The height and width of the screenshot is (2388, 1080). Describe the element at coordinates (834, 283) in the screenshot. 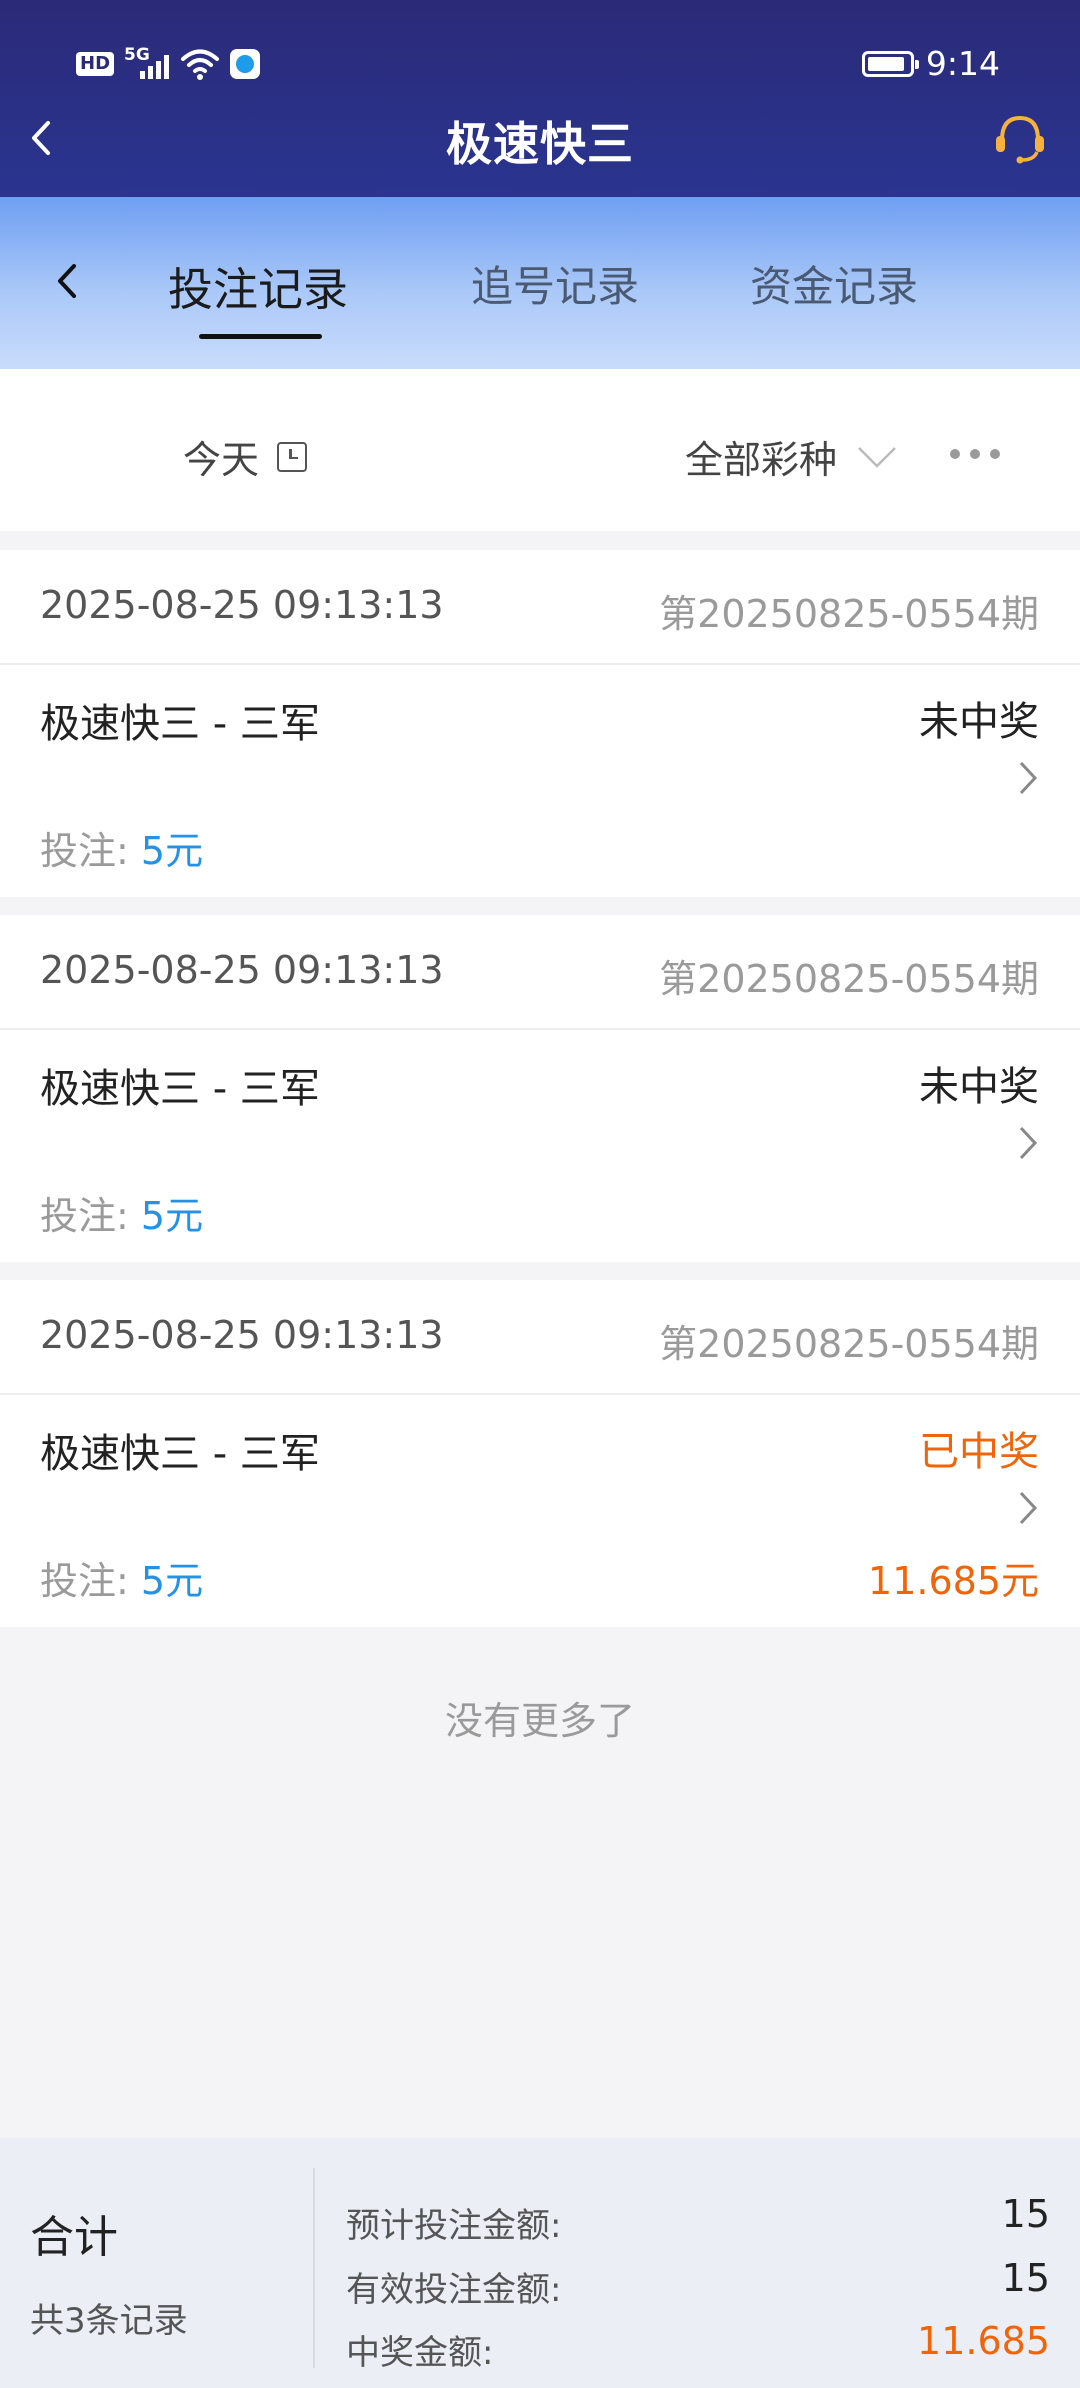

I see `tab-fund-records: 资金记录` at that location.